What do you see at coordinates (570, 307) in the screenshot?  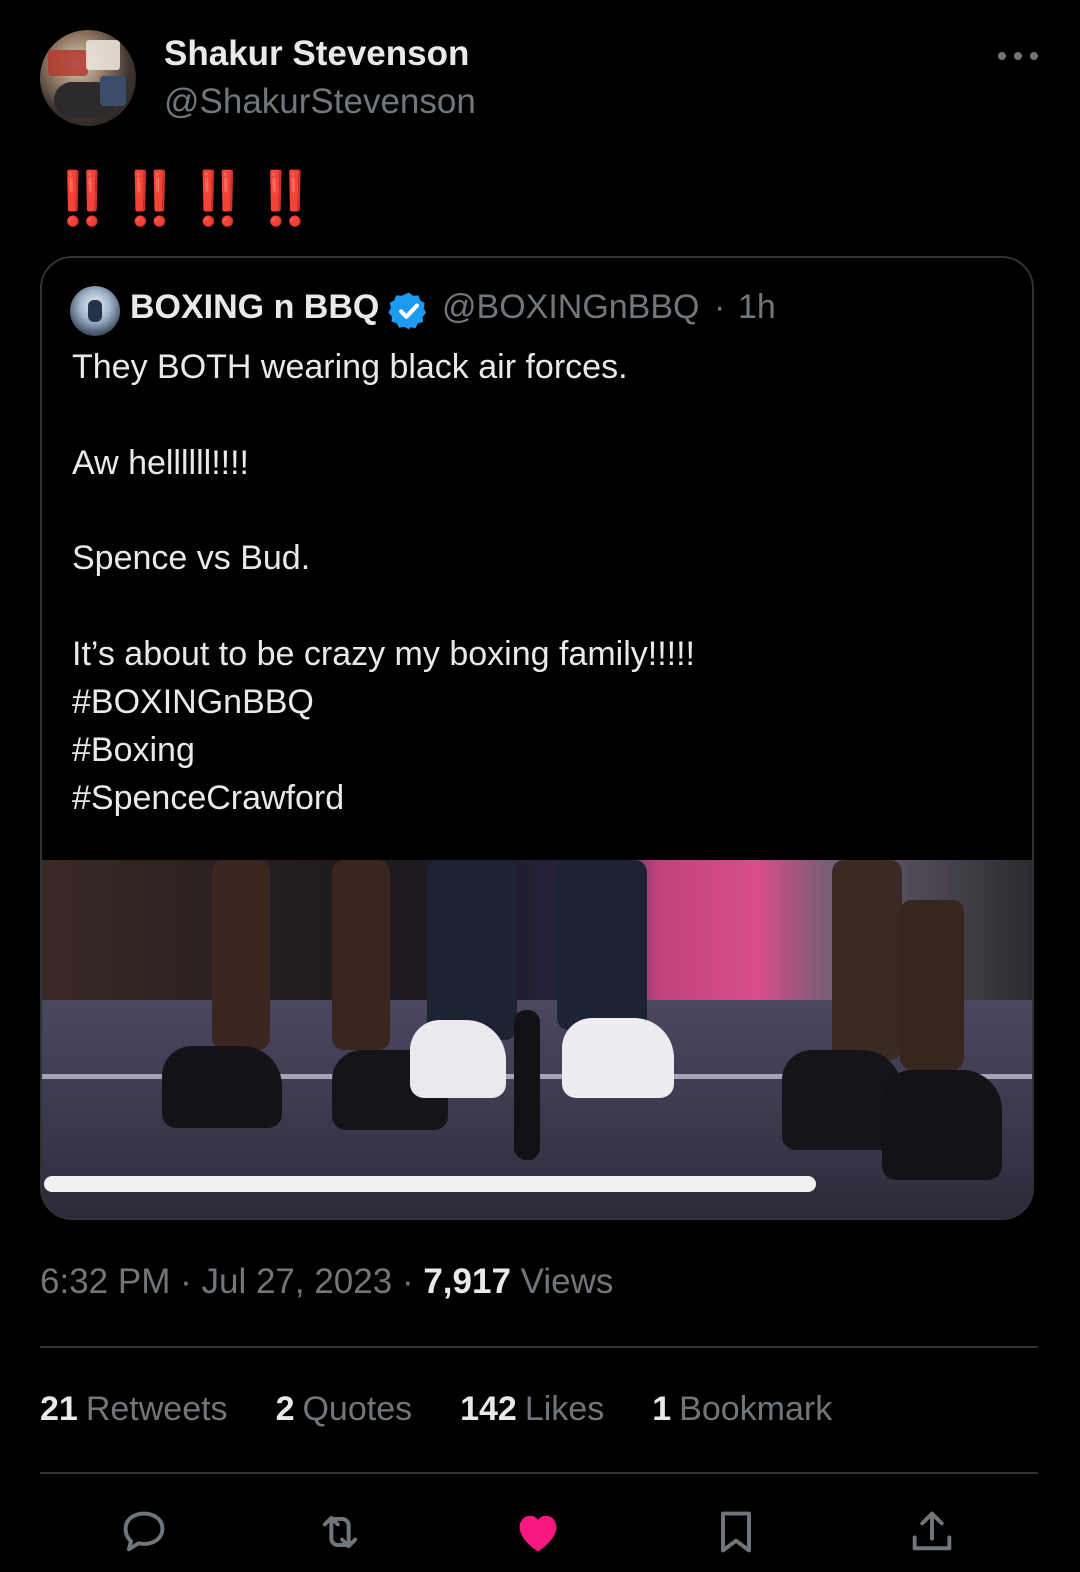 I see `quoted-author-handle: @BOXINGnBBQ` at bounding box center [570, 307].